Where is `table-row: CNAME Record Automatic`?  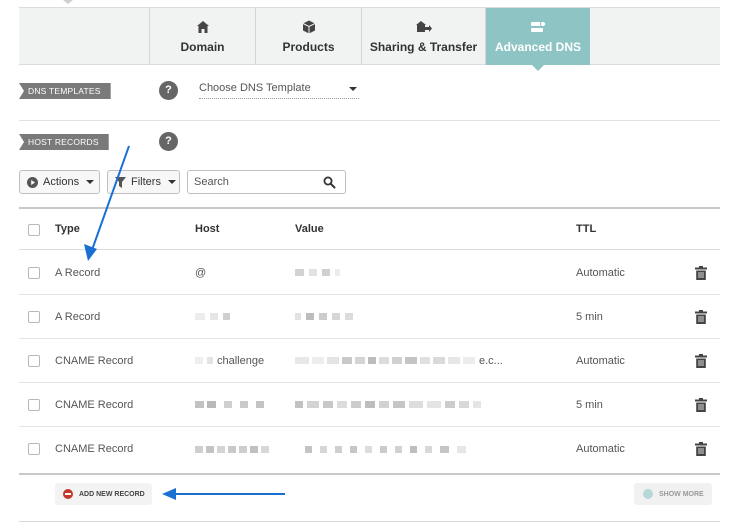
table-row: CNAME Record Automatic is located at coordinates (369, 449).